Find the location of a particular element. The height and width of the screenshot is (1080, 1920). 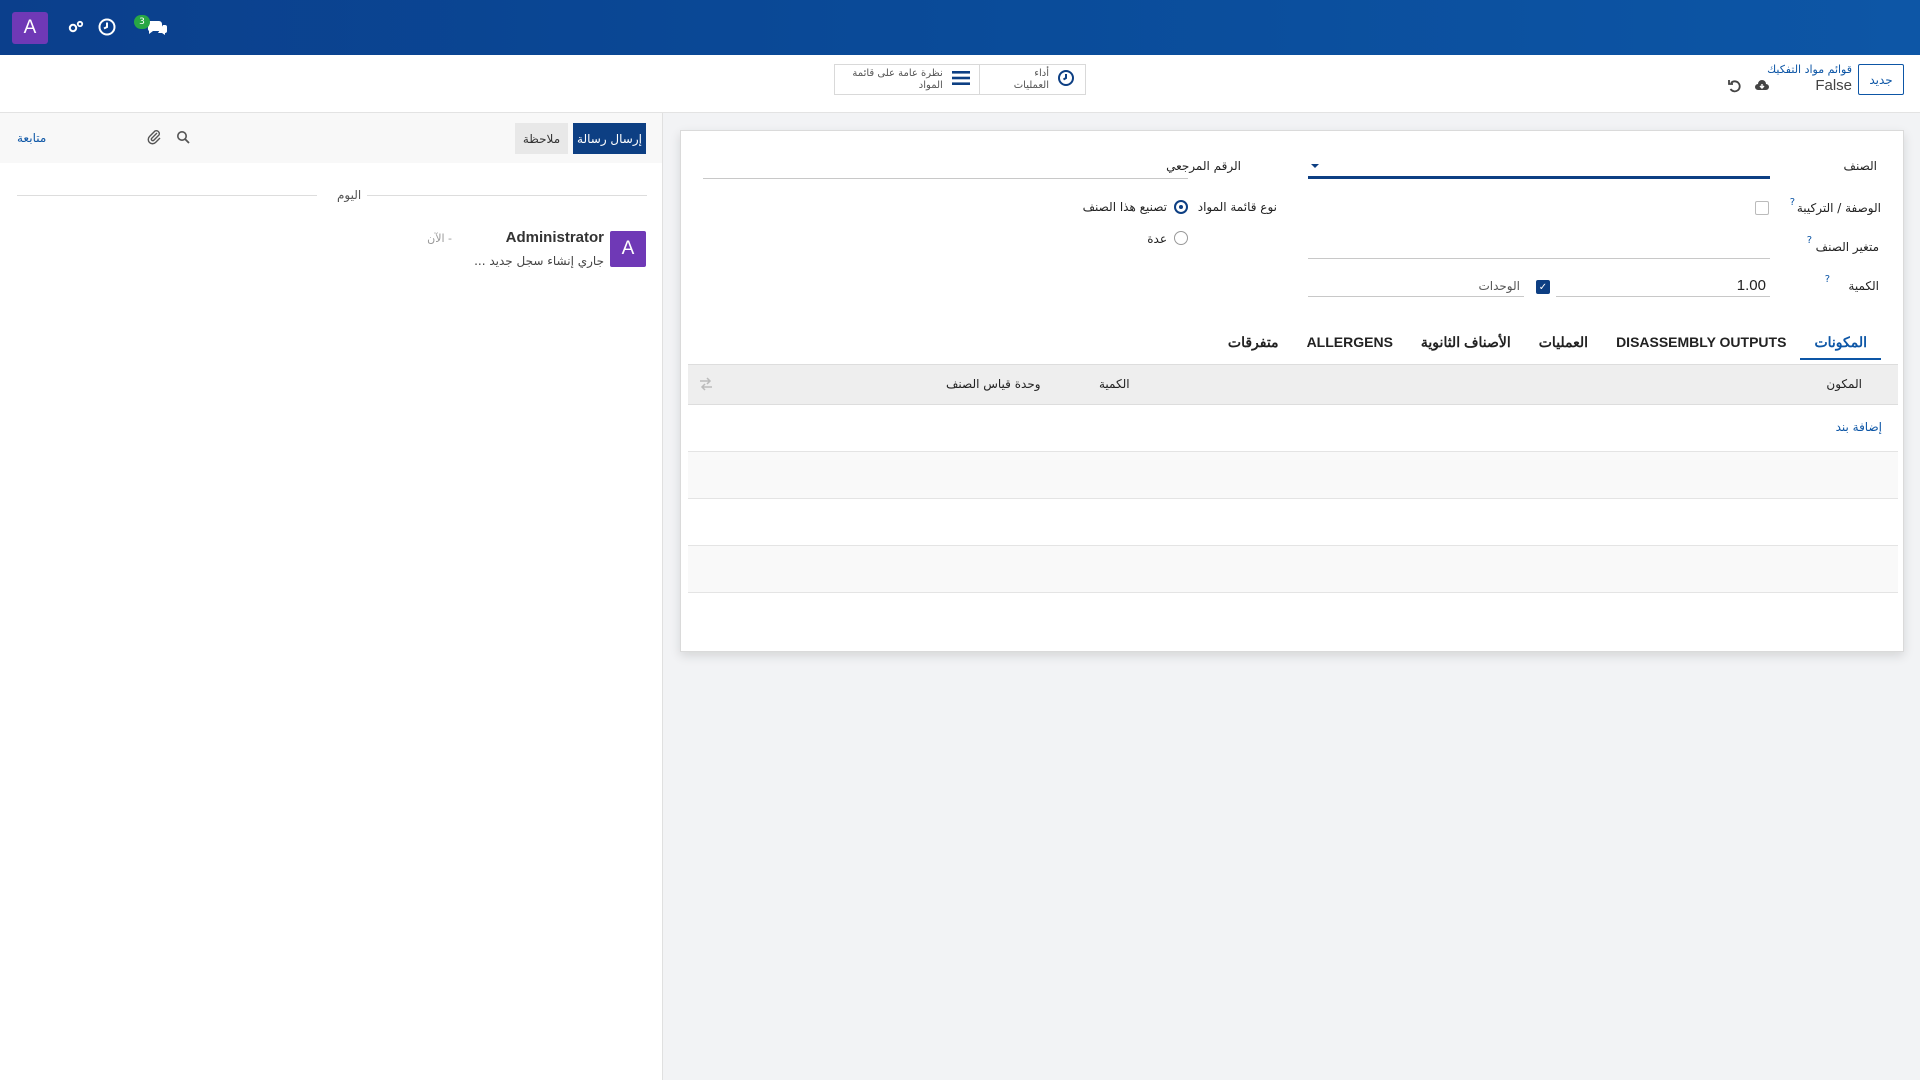

operations-label-line2: العمليات is located at coordinates (1031, 85).